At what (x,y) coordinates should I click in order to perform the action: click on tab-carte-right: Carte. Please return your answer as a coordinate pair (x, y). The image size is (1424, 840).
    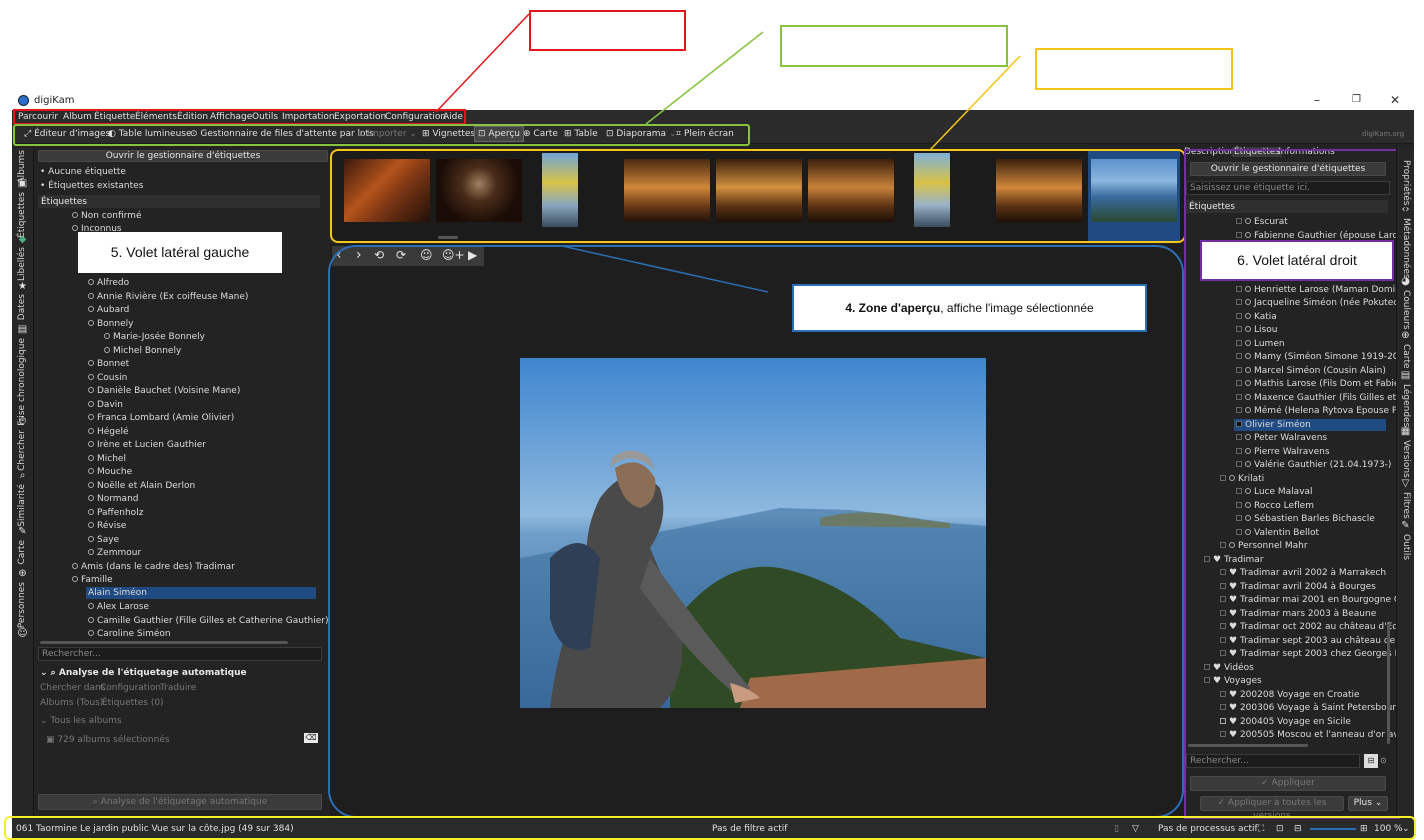
    Looking at the image, I should click on (1406, 356).